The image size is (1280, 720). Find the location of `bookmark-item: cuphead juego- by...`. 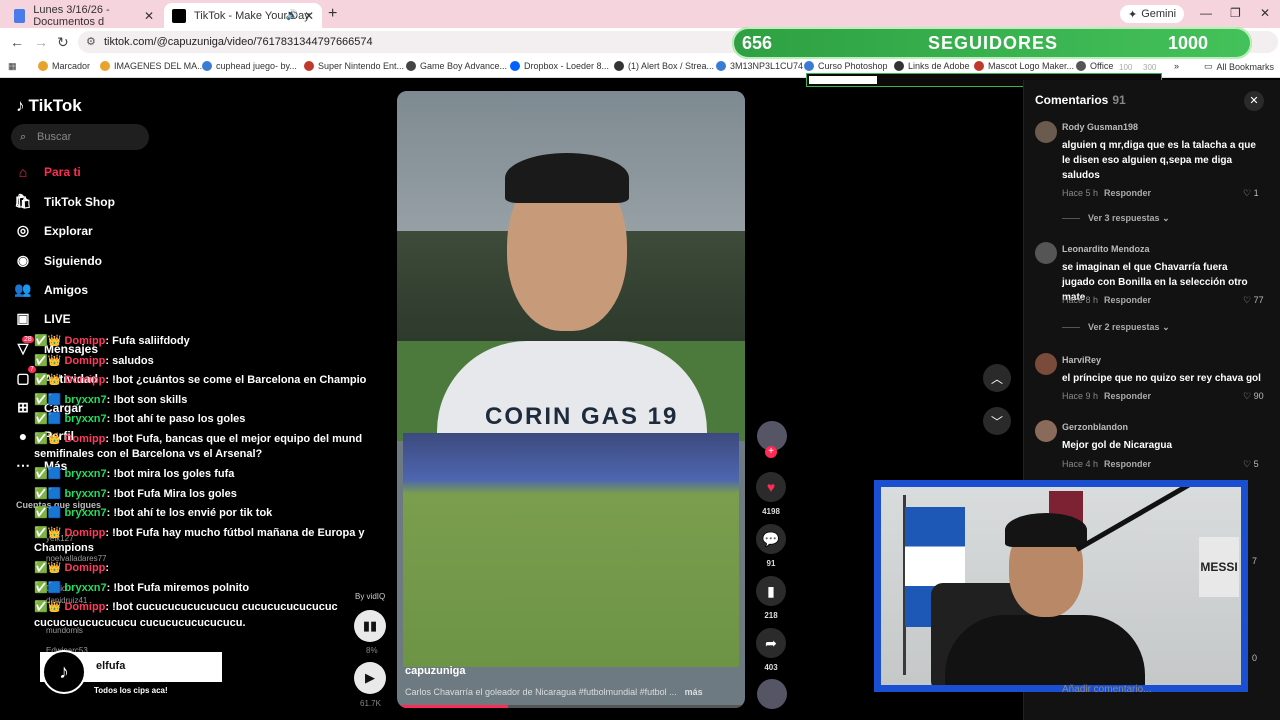

bookmark-item: cuphead juego- by... is located at coordinates (249, 66).